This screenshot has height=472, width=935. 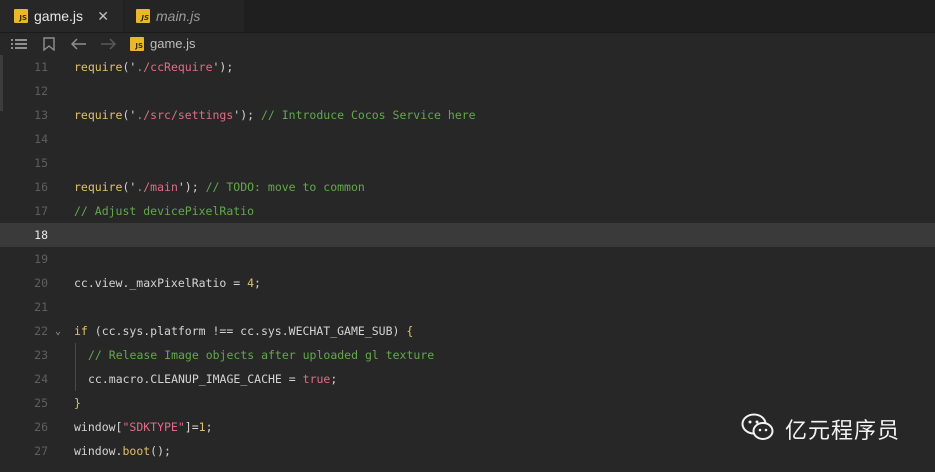 What do you see at coordinates (467, 44) in the screenshot?
I see `editor-toolbar: JS game.js` at bounding box center [467, 44].